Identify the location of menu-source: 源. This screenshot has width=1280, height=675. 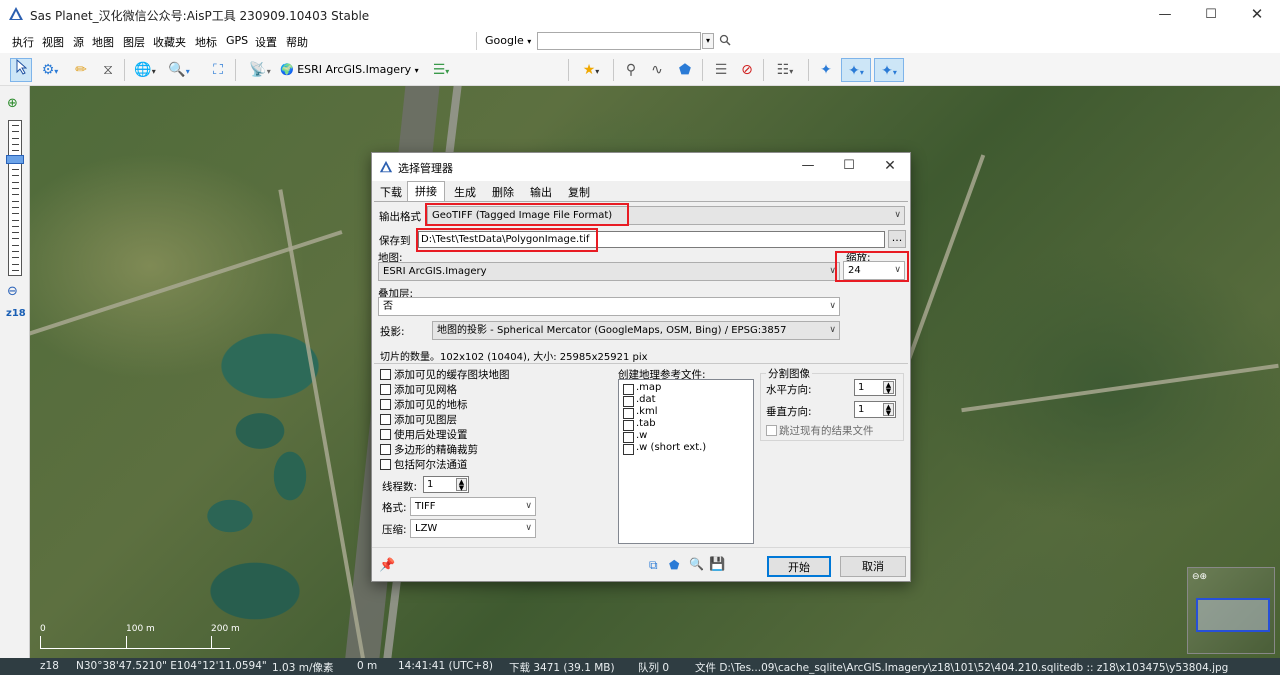
(78, 42).